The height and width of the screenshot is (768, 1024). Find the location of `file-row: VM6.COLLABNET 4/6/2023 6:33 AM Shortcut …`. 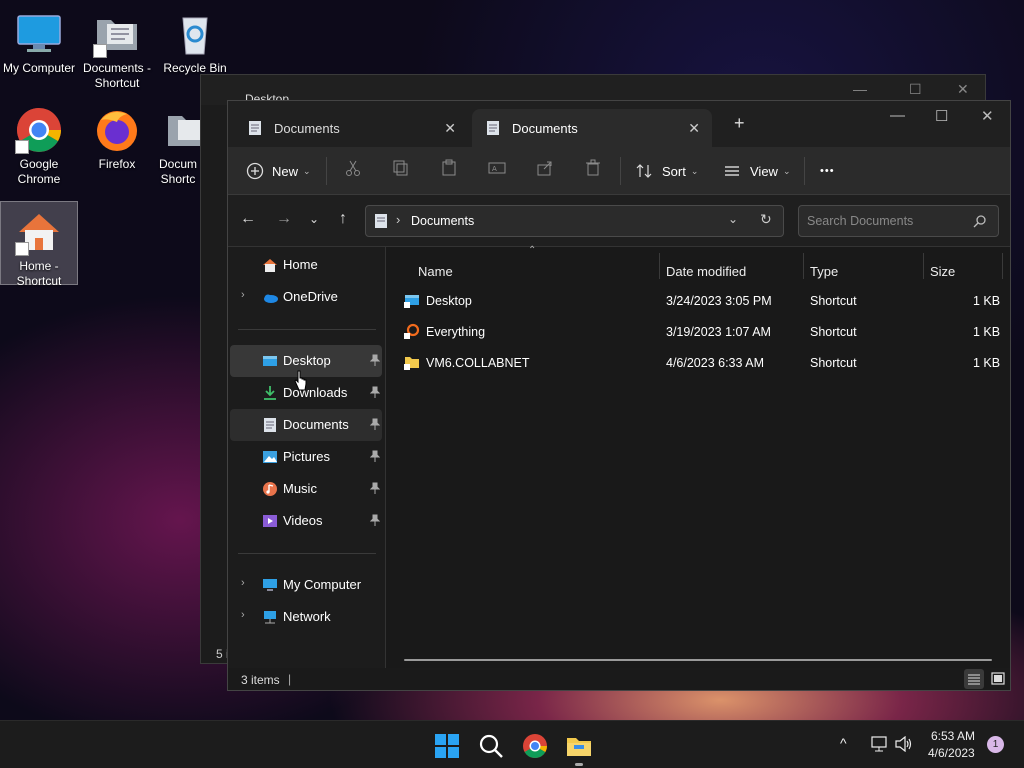

file-row: VM6.COLLABNET 4/6/2023 6:33 AM Shortcut … is located at coordinates (702, 363).